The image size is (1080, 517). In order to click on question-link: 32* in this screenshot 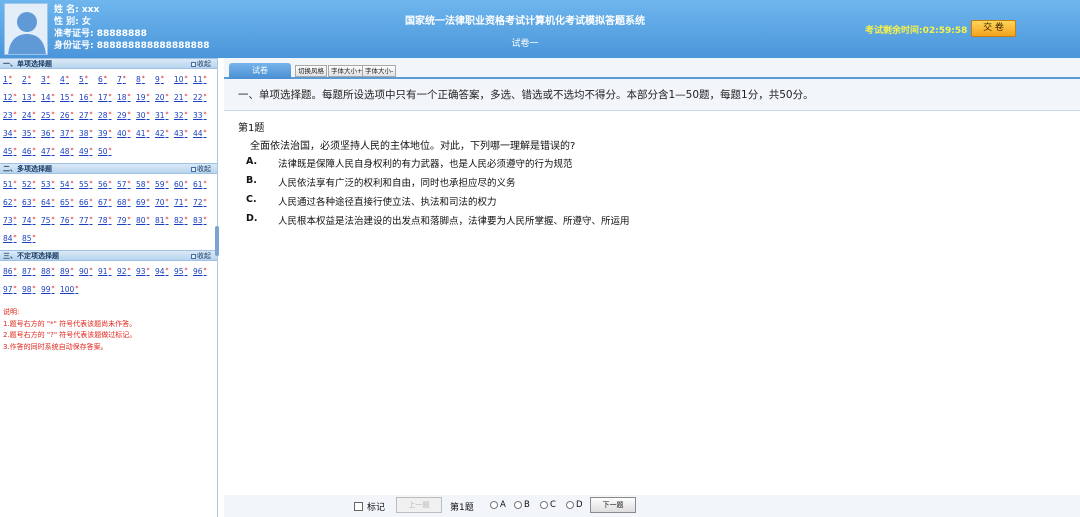, I will do `click(183, 116)`.